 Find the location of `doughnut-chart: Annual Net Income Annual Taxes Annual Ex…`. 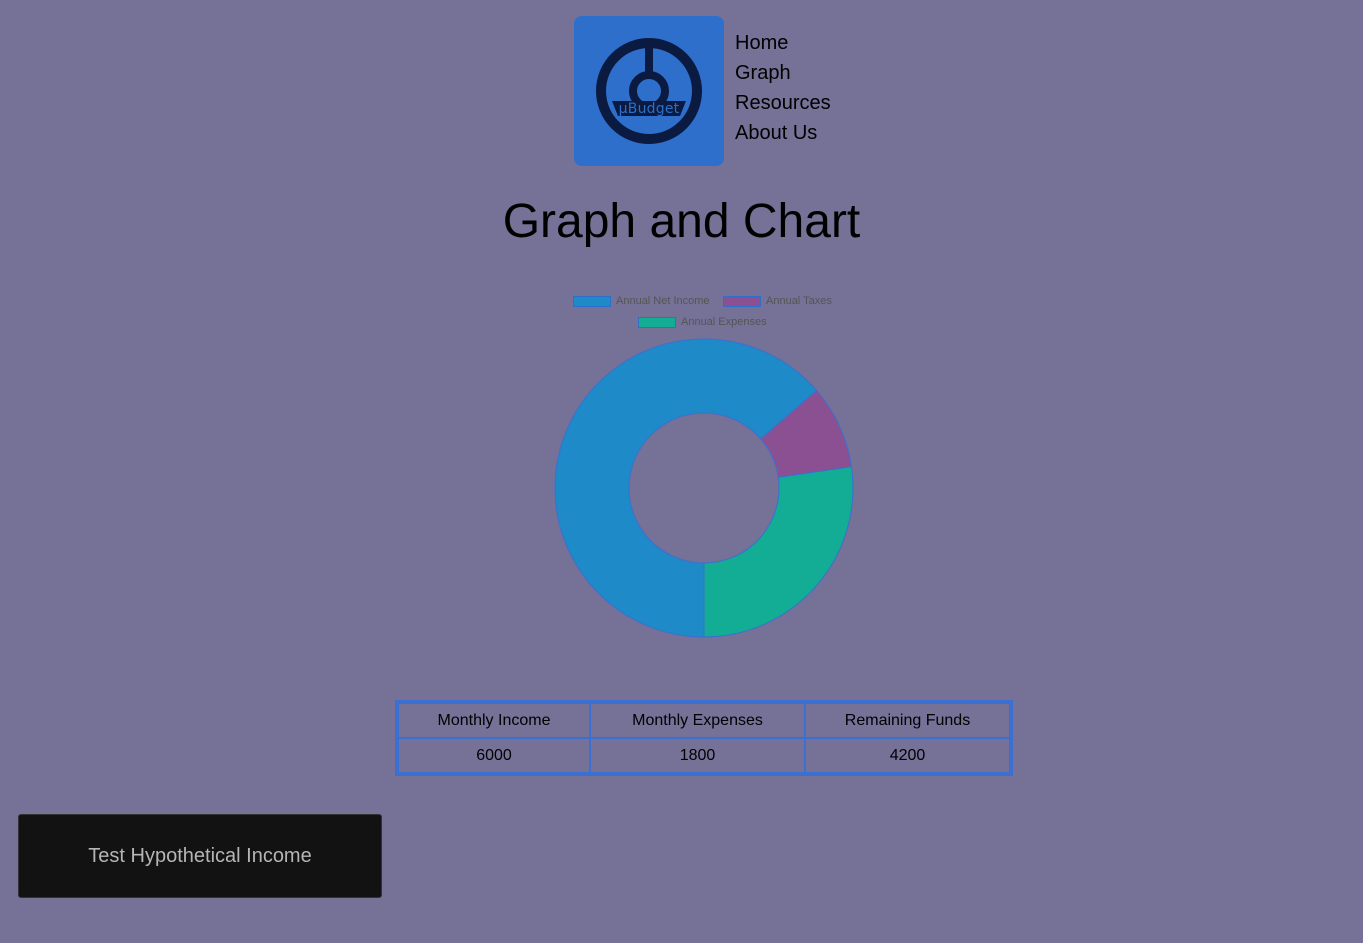

doughnut-chart: Annual Net Income Annual Taxes Annual Ex… is located at coordinates (704, 468).